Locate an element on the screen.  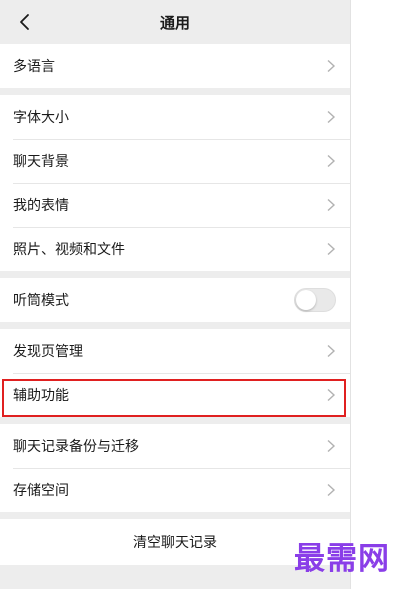
group-language: 多语言 is located at coordinates (175, 66).